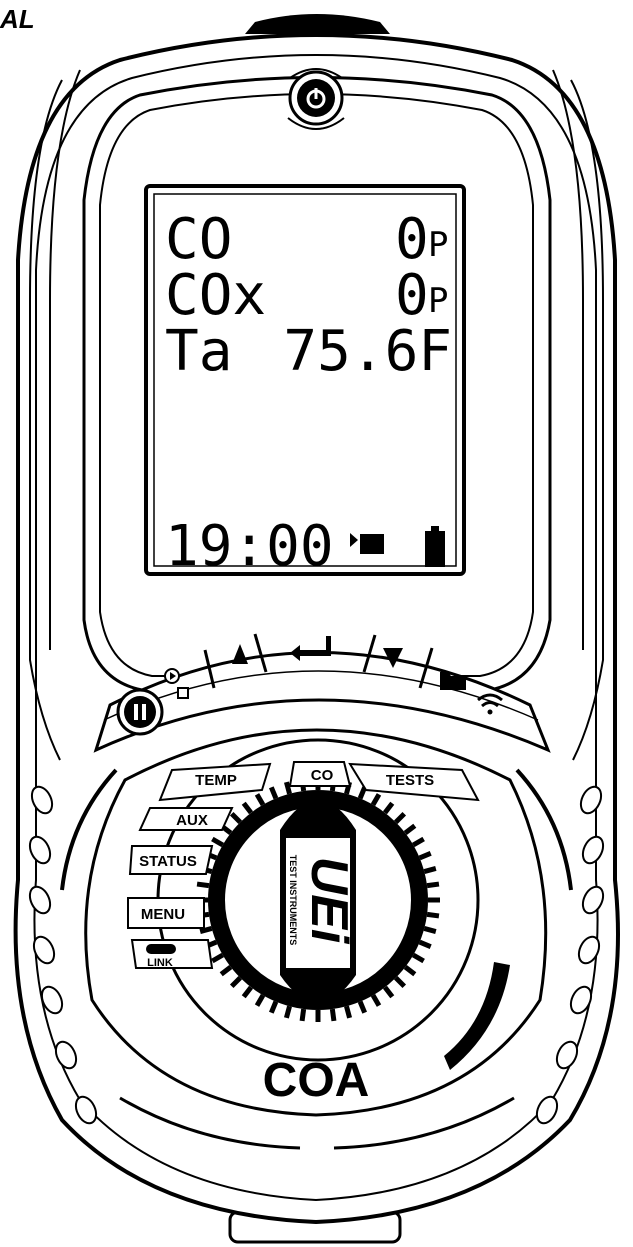 The image size is (633, 1247). What do you see at coordinates (435, 546) in the screenshot?
I see `battery-icon` at bounding box center [435, 546].